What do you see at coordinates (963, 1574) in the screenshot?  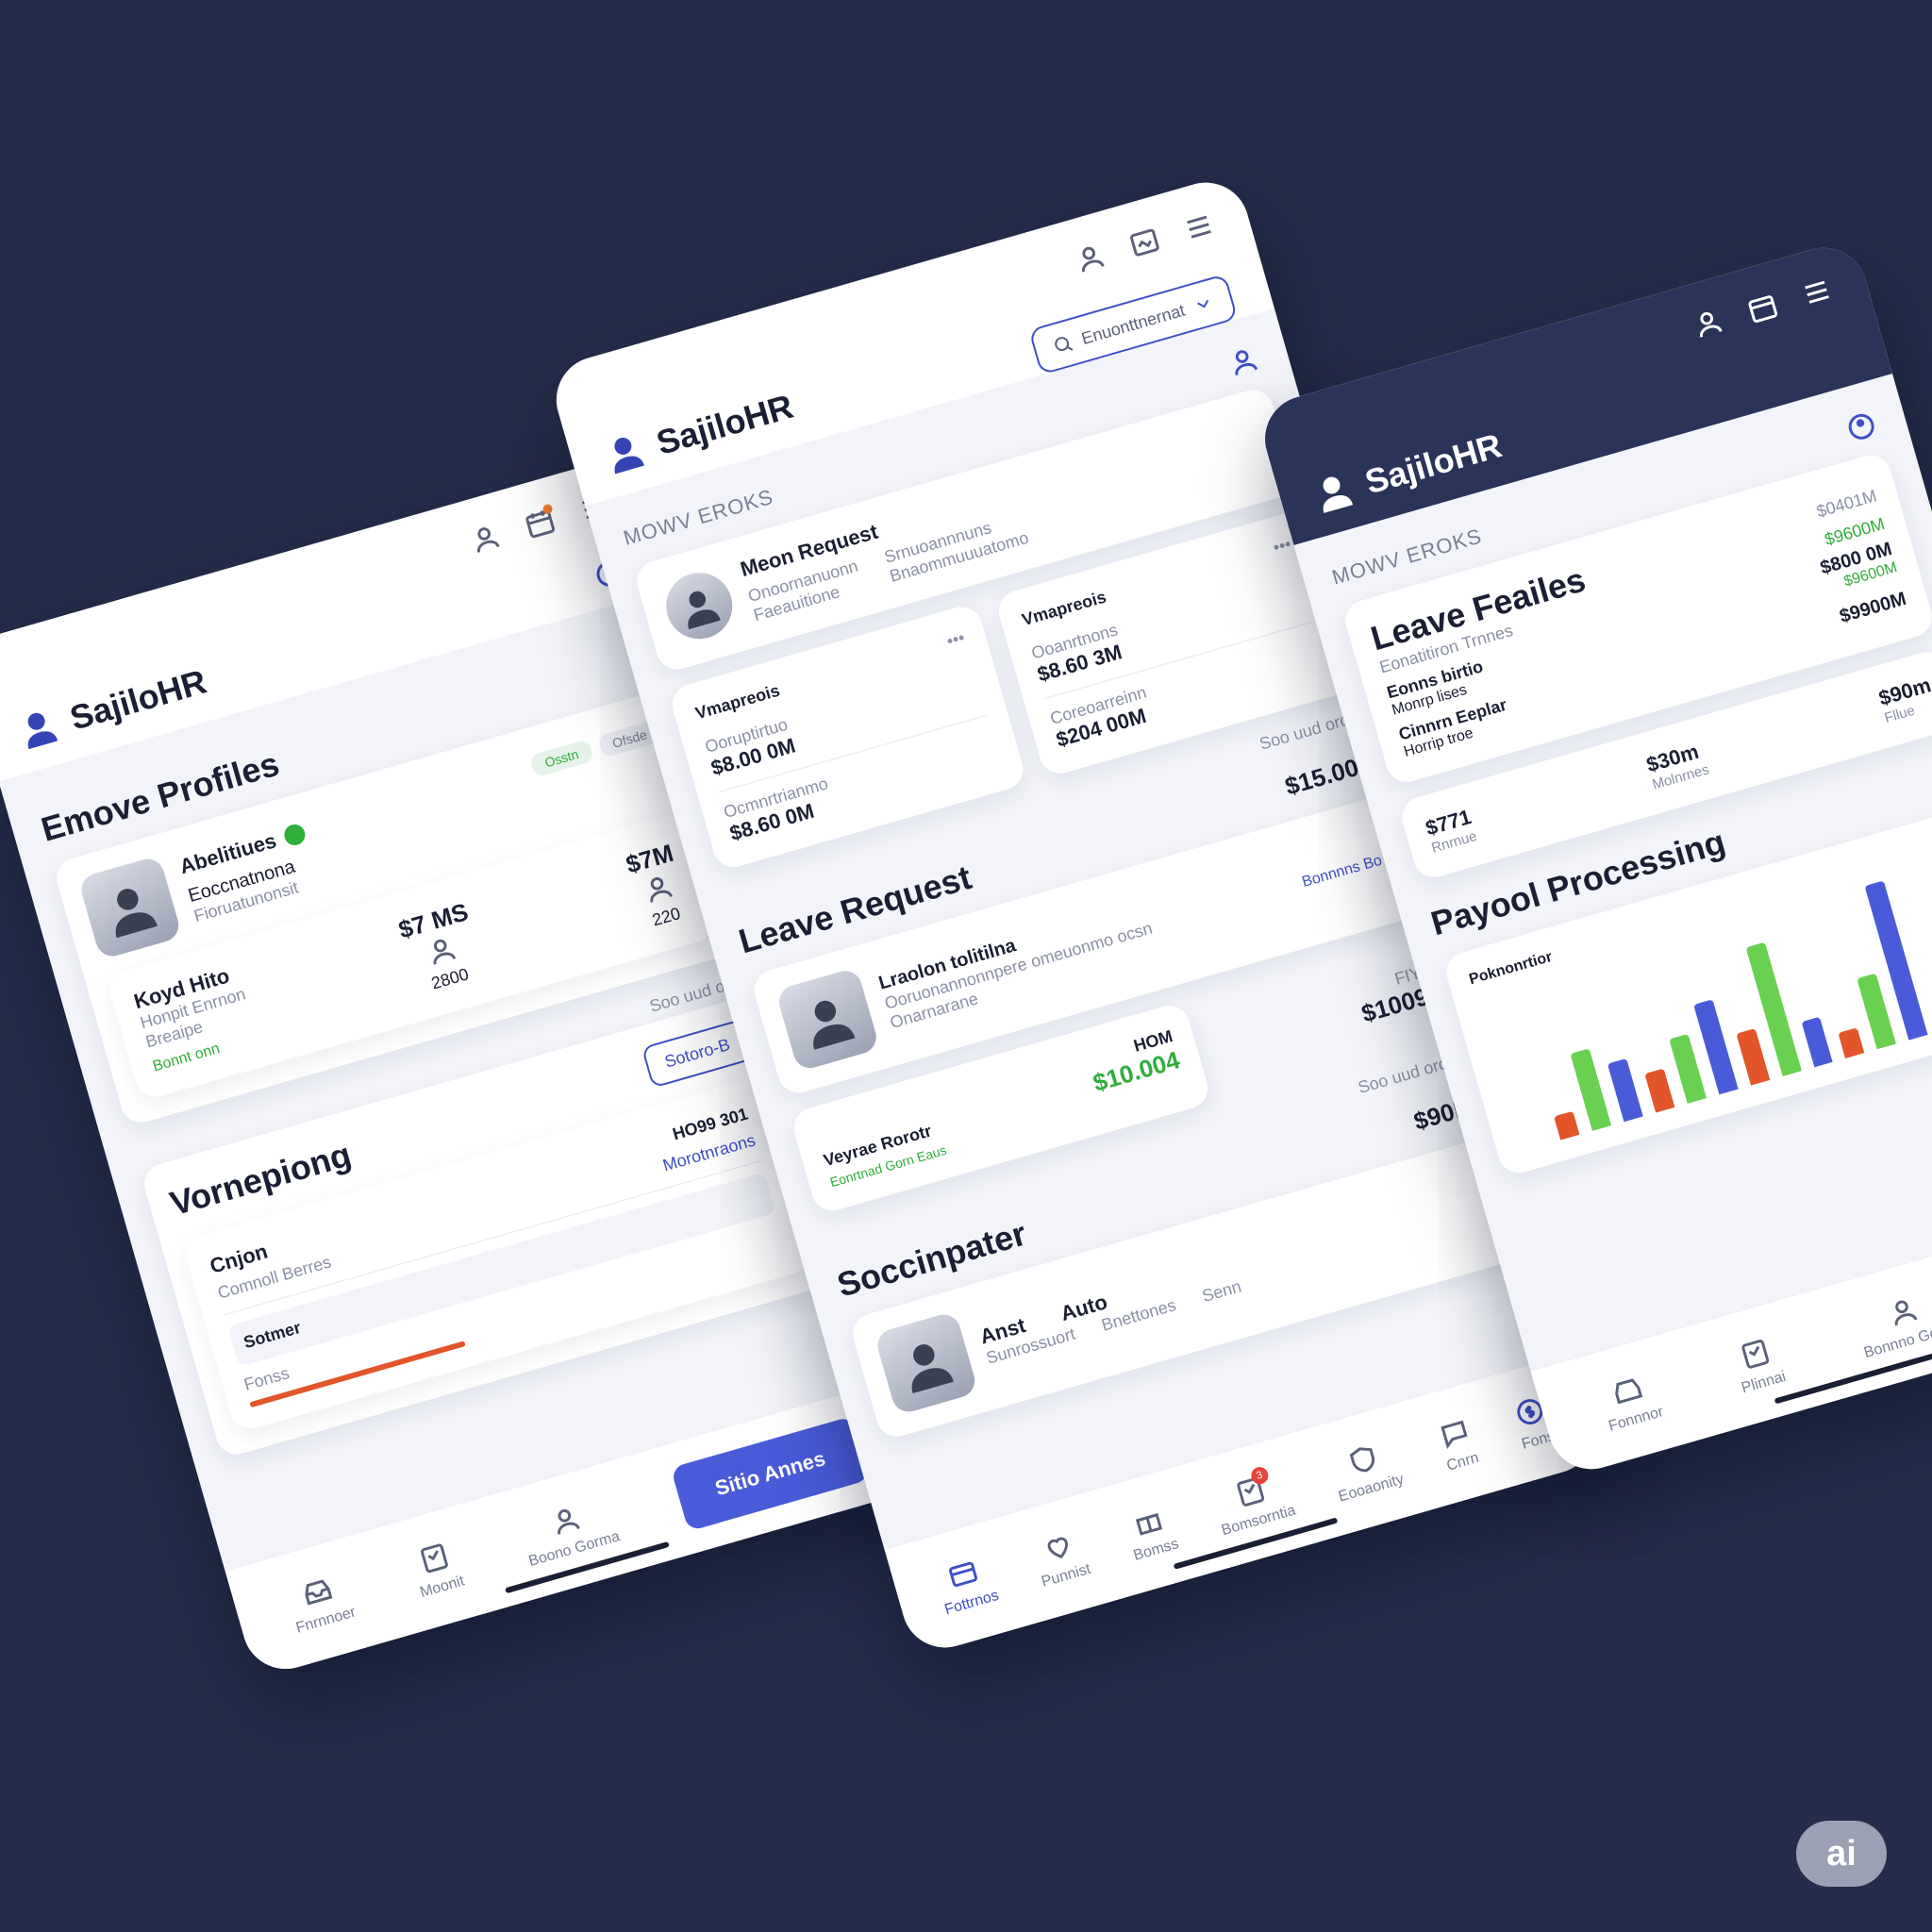 I see `card-icon` at bounding box center [963, 1574].